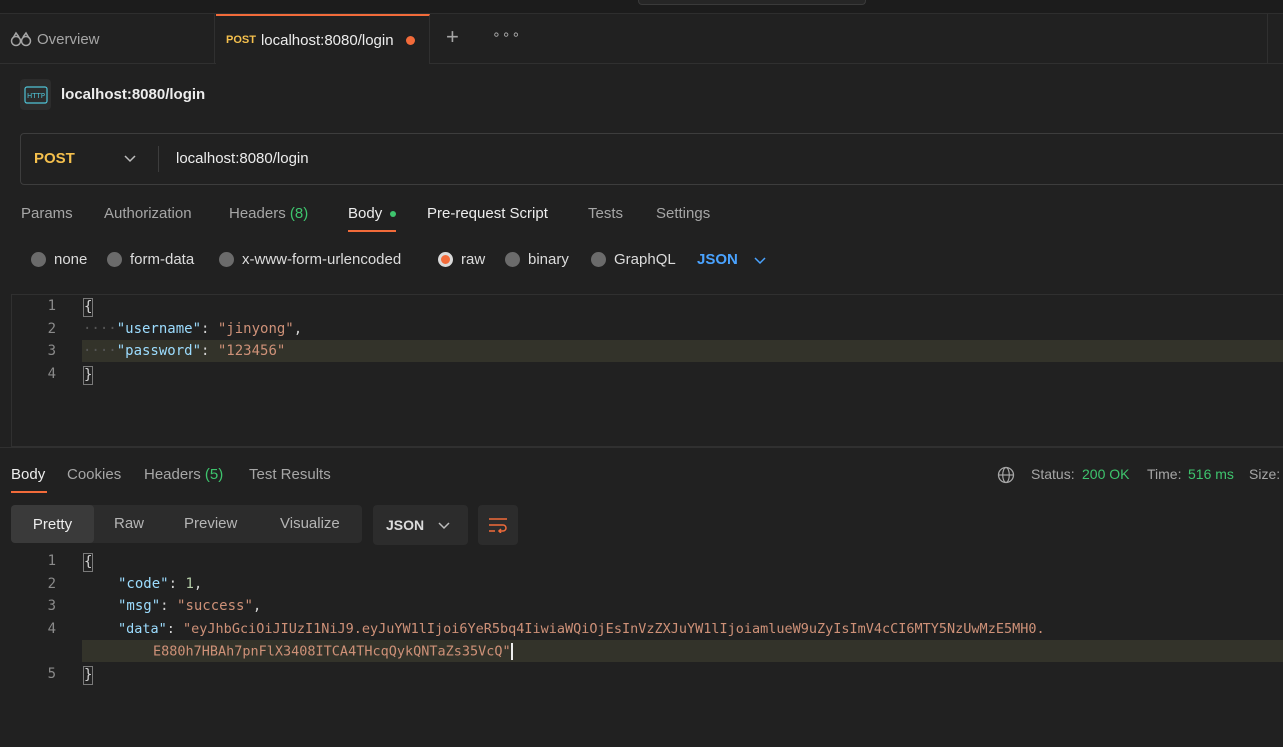 The image size is (1283, 747). What do you see at coordinates (71, 259) in the screenshot?
I see `radio-none-label: none` at bounding box center [71, 259].